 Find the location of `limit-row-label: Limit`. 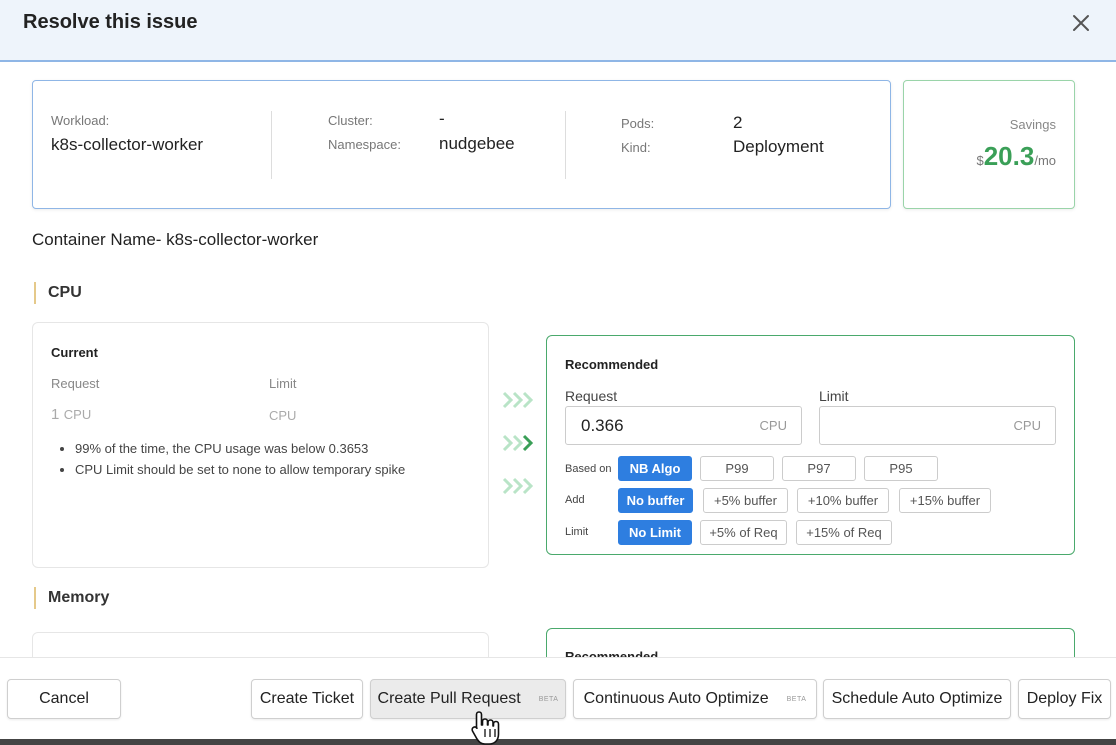

limit-row-label: Limit is located at coordinates (577, 532).